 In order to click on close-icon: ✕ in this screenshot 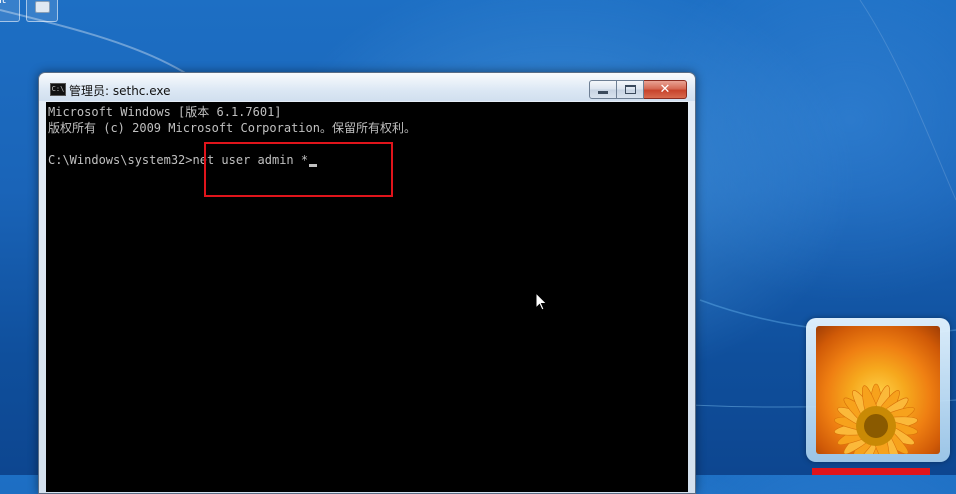, I will do `click(665, 89)`.